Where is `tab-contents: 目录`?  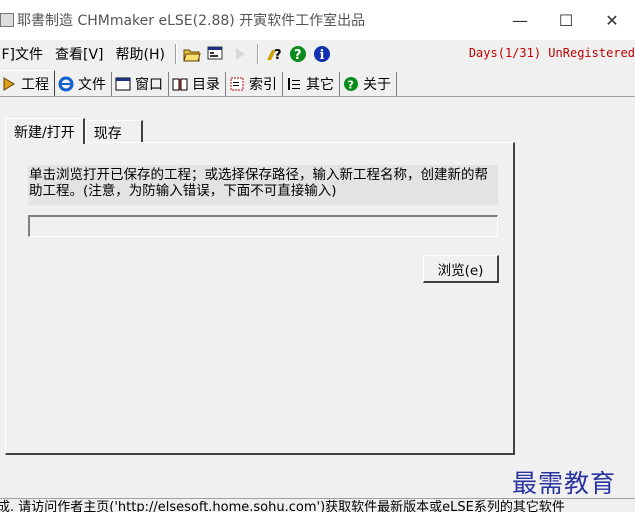
tab-contents: 目录 is located at coordinates (197, 84).